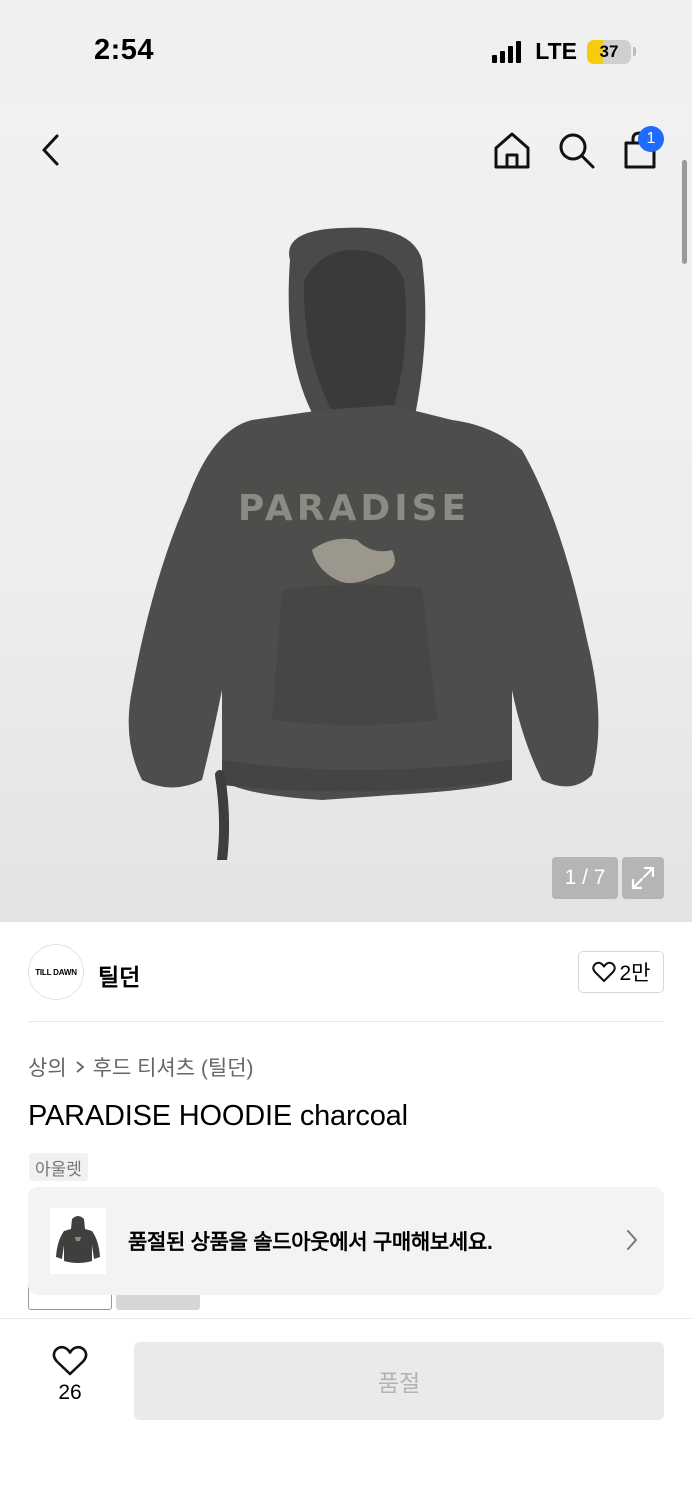 The image size is (692, 1500). I want to click on battery-level: 37, so click(609, 51).